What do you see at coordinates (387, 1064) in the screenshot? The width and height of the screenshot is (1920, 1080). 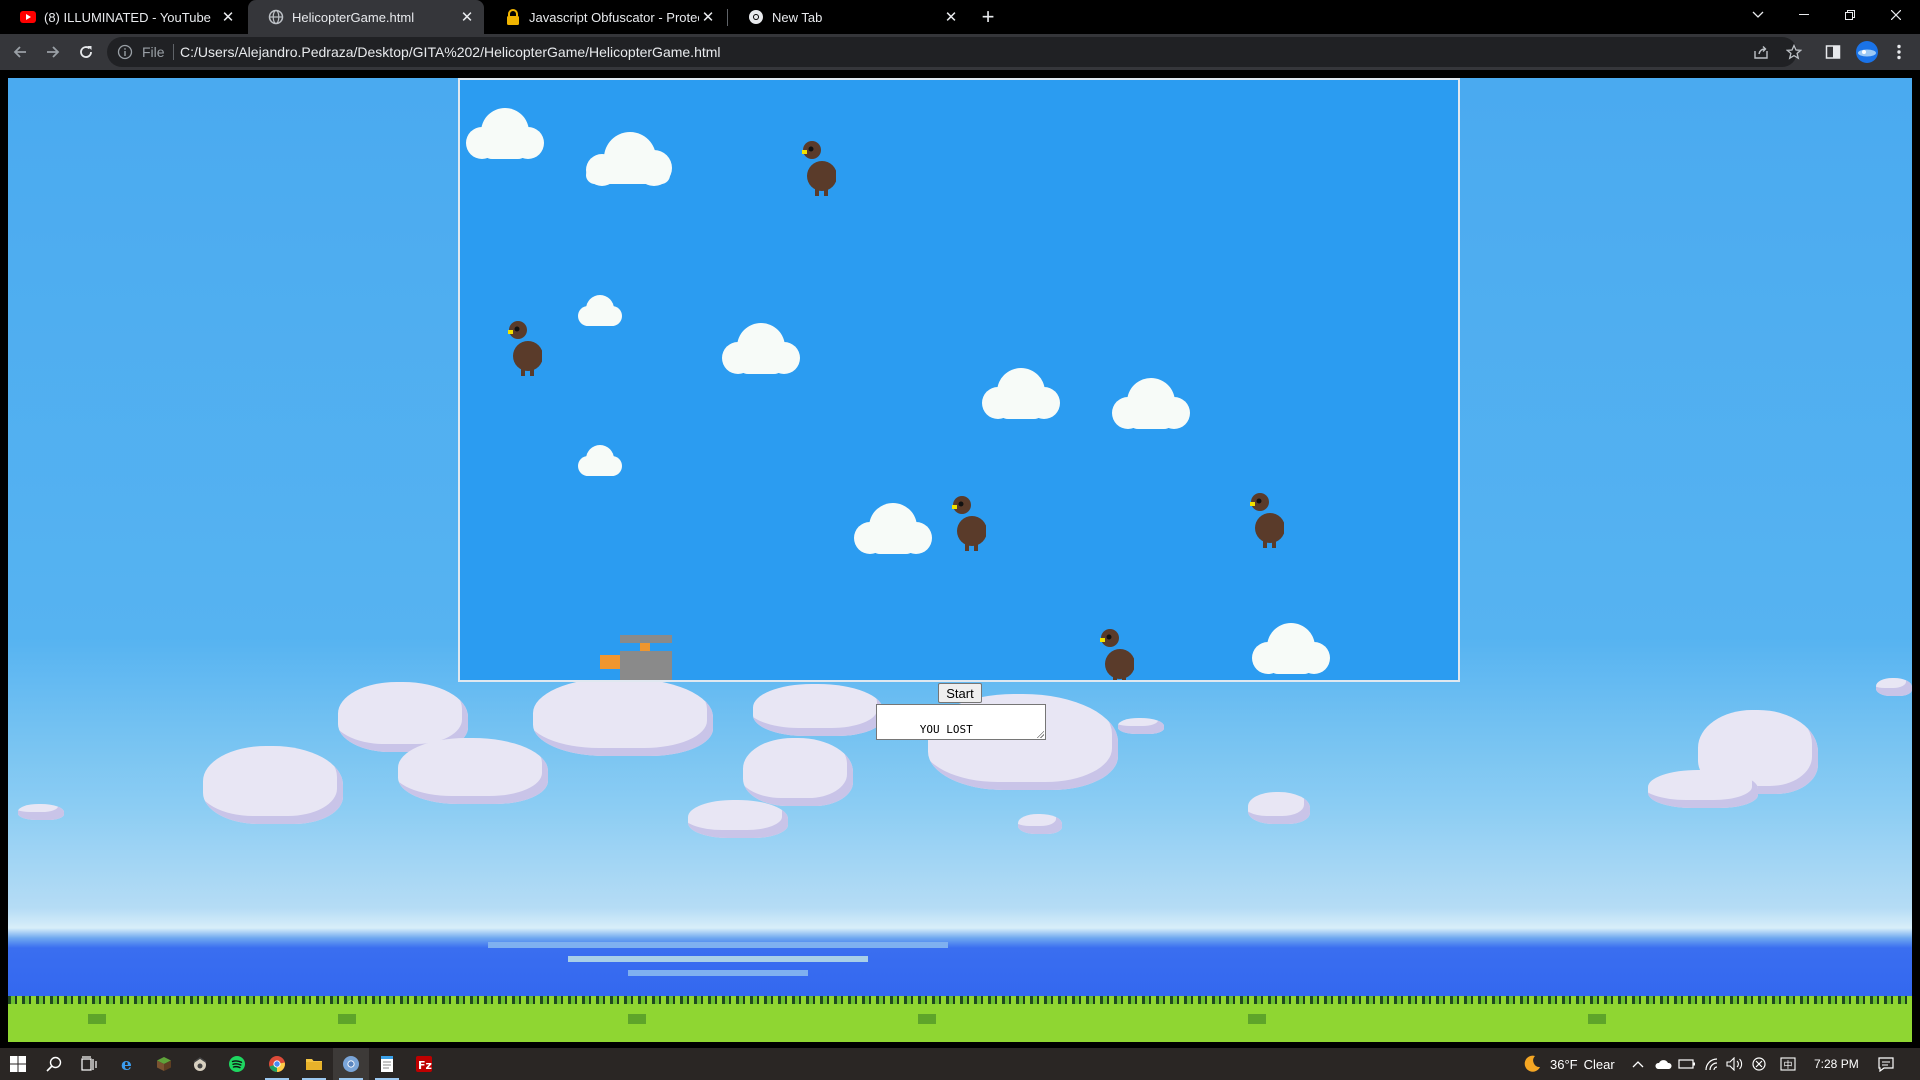 I see `notepad-icon` at bounding box center [387, 1064].